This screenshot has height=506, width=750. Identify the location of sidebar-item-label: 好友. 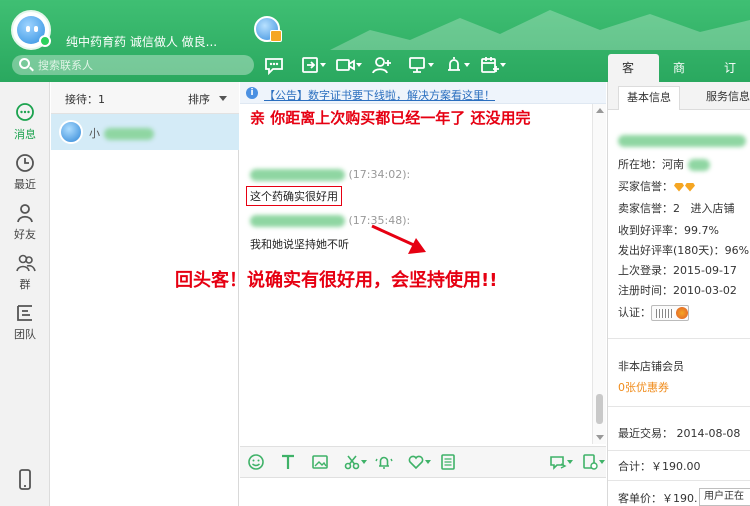
(25, 234).